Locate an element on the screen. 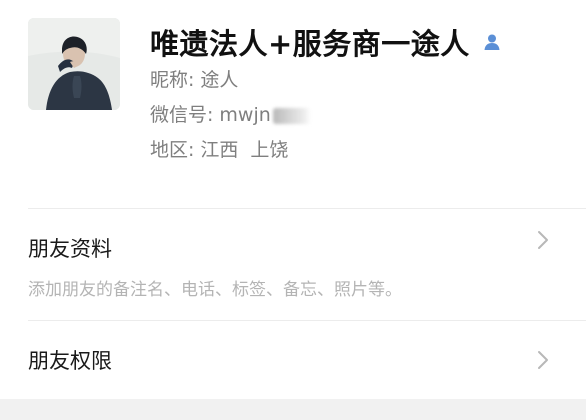 This screenshot has width=586, height=420. region-city: 上饶 is located at coordinates (269, 150).